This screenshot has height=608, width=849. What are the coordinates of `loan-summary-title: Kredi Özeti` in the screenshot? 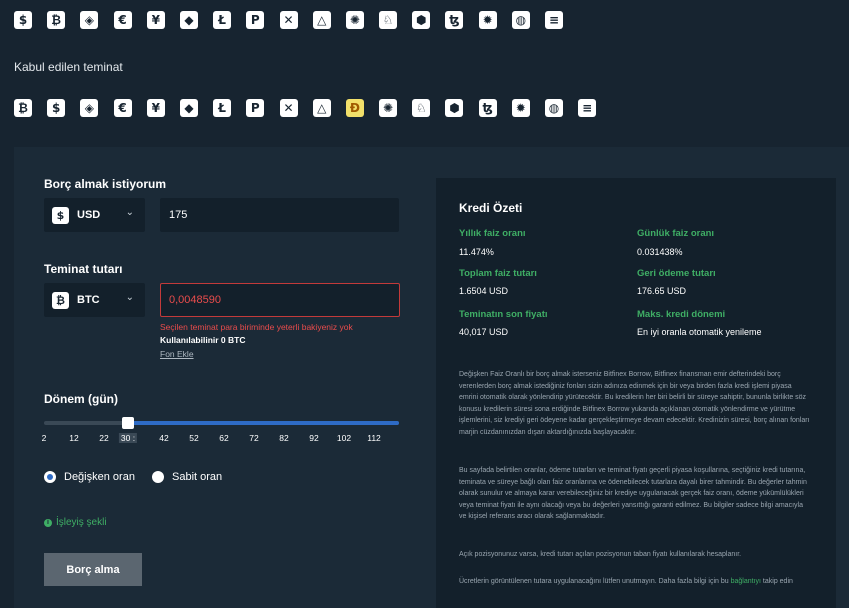 It's located at (491, 208).